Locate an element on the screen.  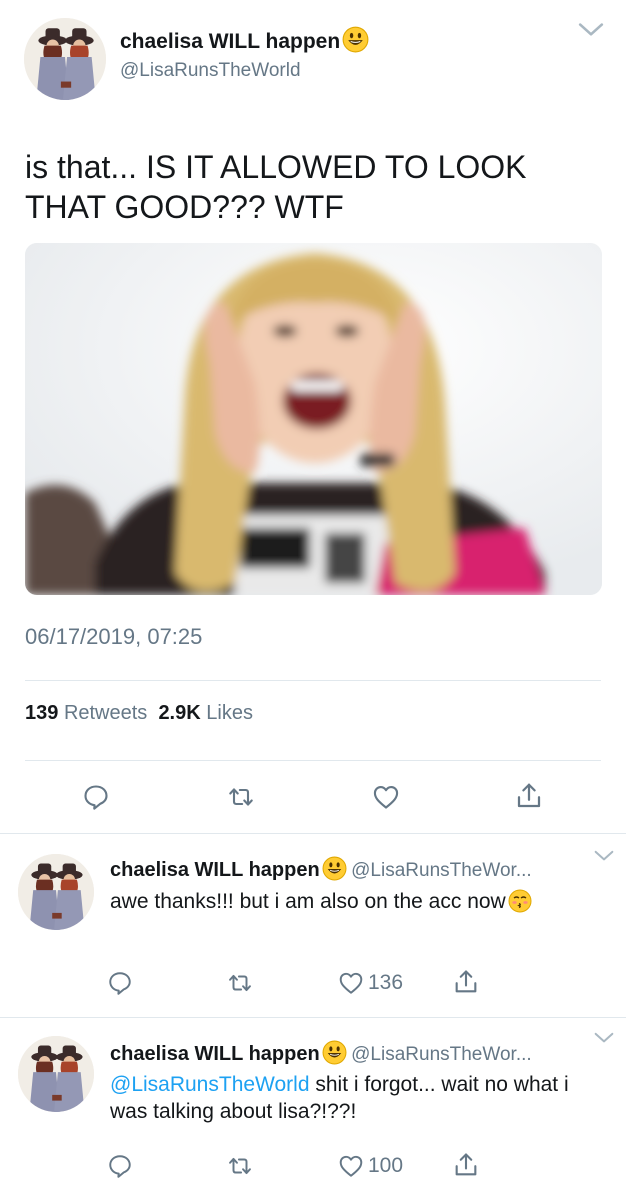
mention-link: @LisaRunsTheWorld is located at coordinates (210, 1084).